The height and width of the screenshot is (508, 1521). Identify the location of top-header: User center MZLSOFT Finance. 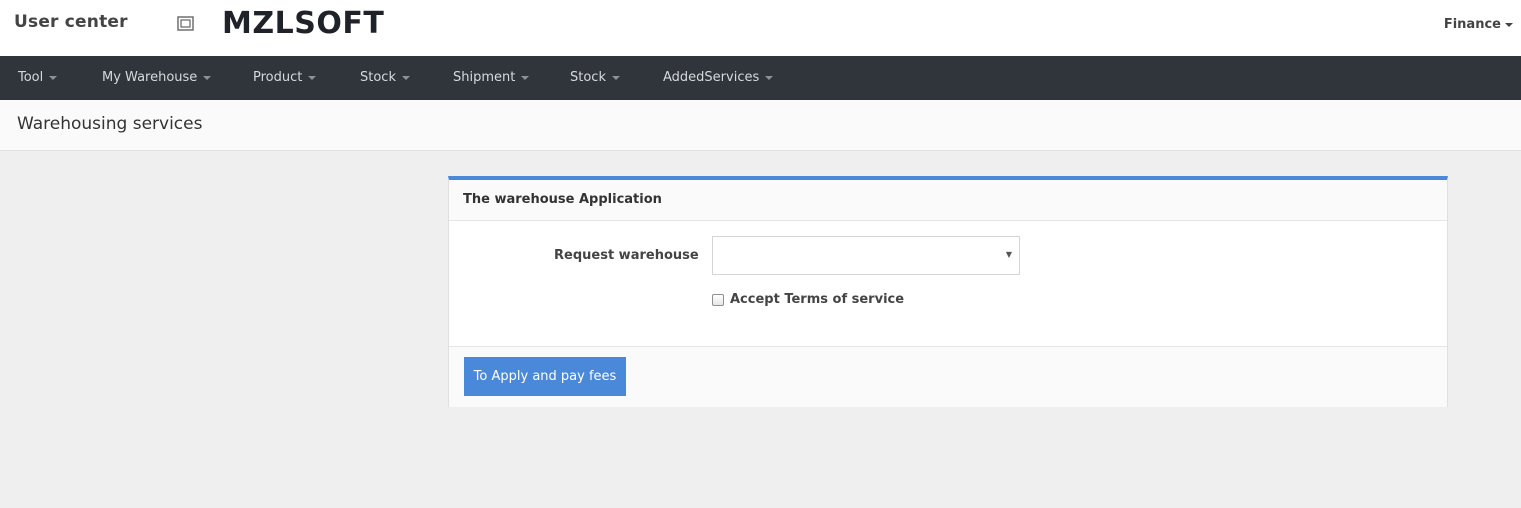
(760, 28).